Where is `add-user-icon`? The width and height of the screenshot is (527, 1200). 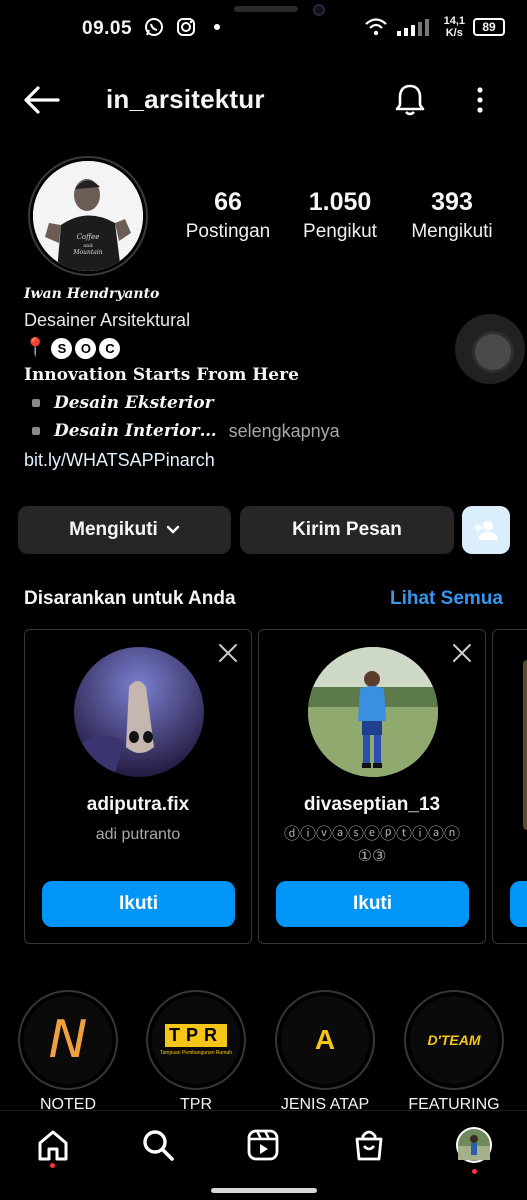 add-user-icon is located at coordinates (486, 530).